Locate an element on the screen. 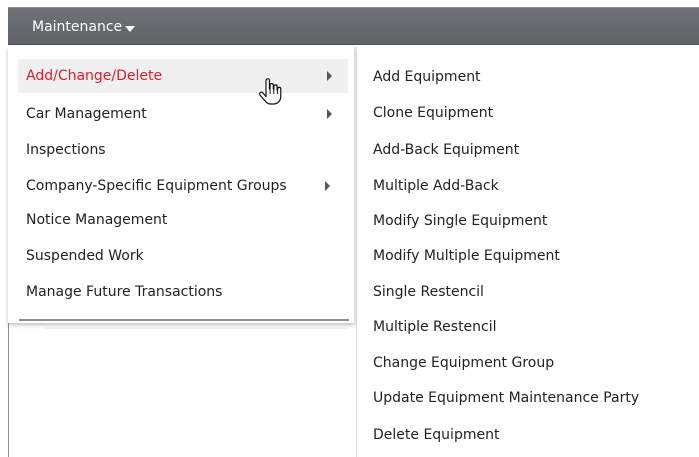 The width and height of the screenshot is (699, 457). menu-item-suspended-work: Suspended Work is located at coordinates (183, 256).